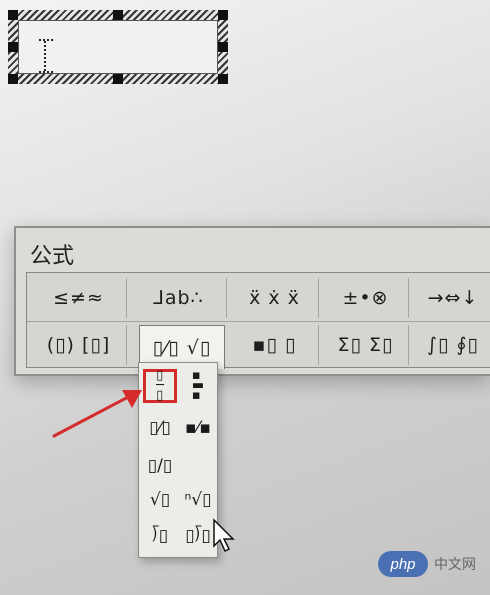  Describe the element at coordinates (223, 15) in the screenshot. I see `resize-handle-top-right` at that location.